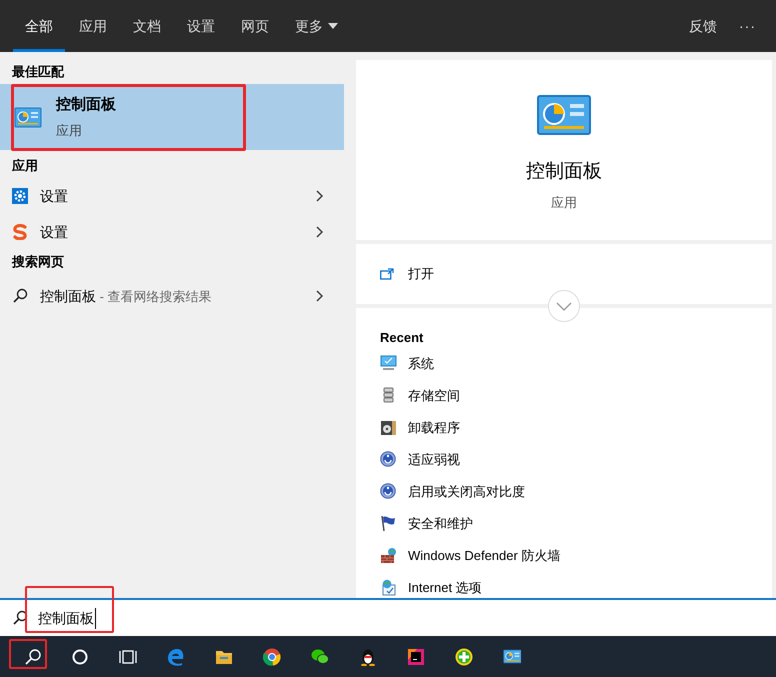  Describe the element at coordinates (69, 131) in the screenshot. I see `result-type: 应用` at that location.